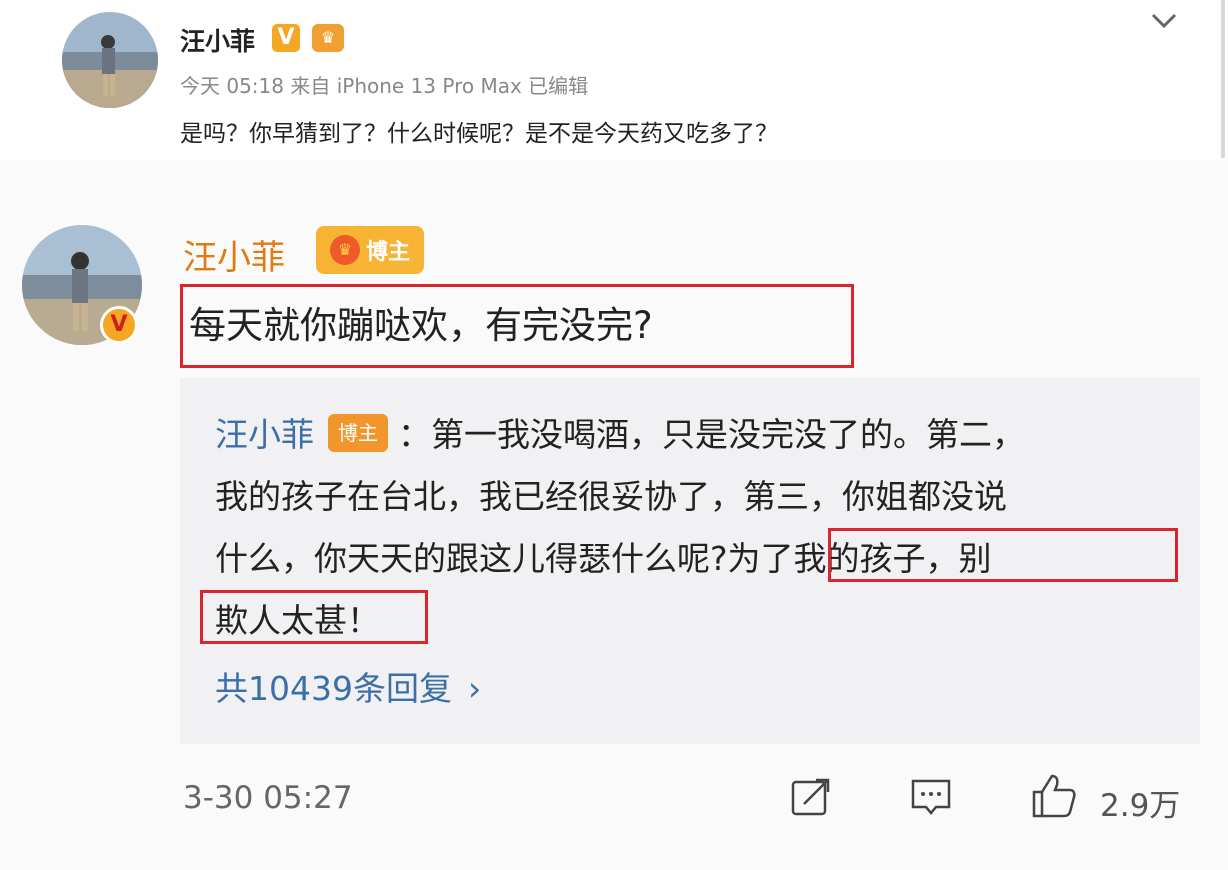  What do you see at coordinates (811, 797) in the screenshot?
I see `share-icon` at bounding box center [811, 797].